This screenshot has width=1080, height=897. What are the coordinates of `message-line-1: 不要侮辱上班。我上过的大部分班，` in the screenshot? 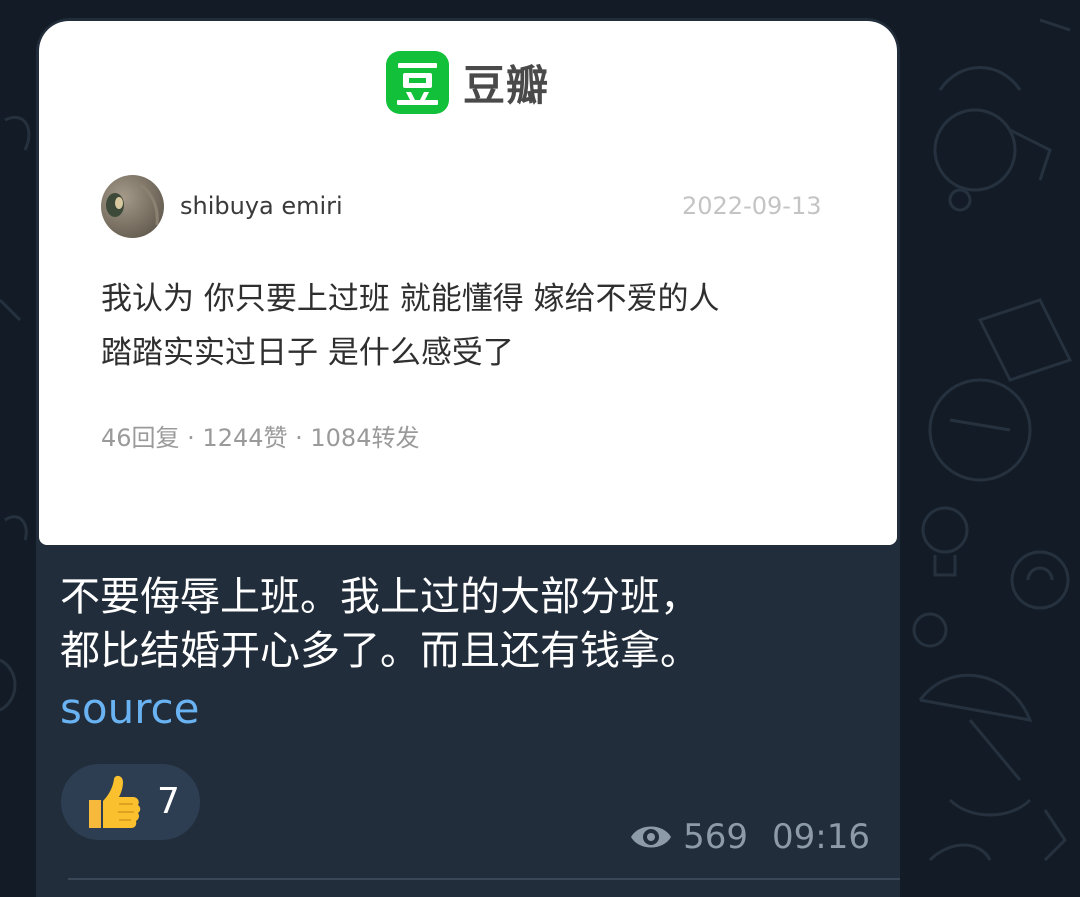 It's located at (380, 597).